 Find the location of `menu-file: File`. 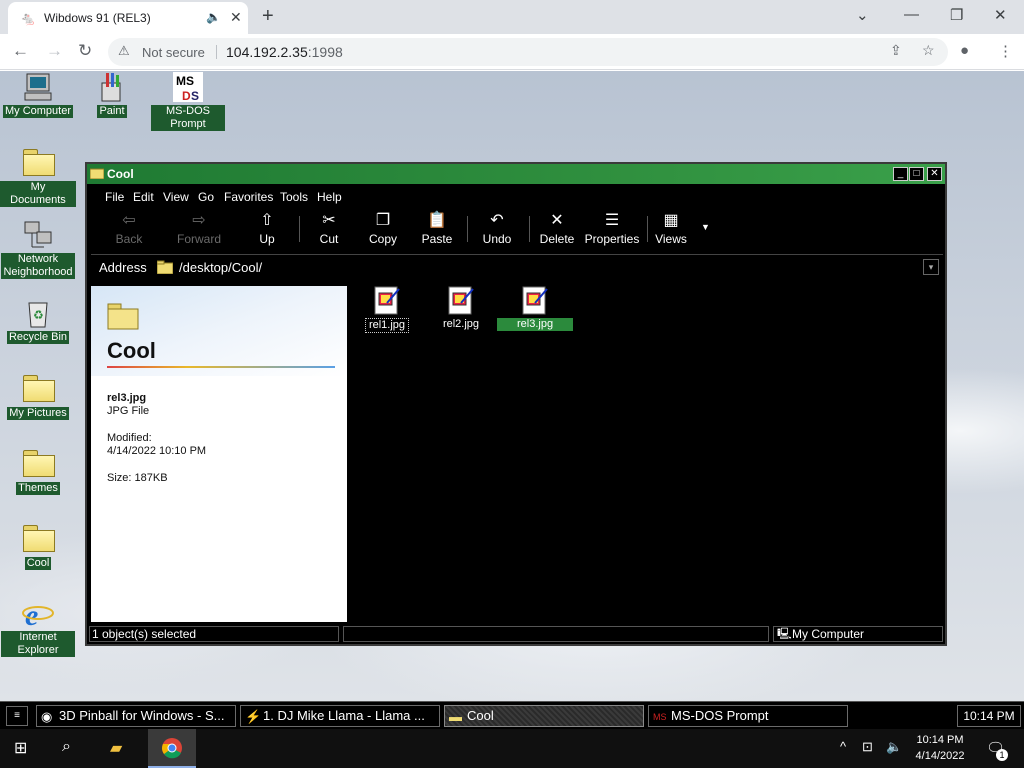

menu-file: File is located at coordinates (114, 197).